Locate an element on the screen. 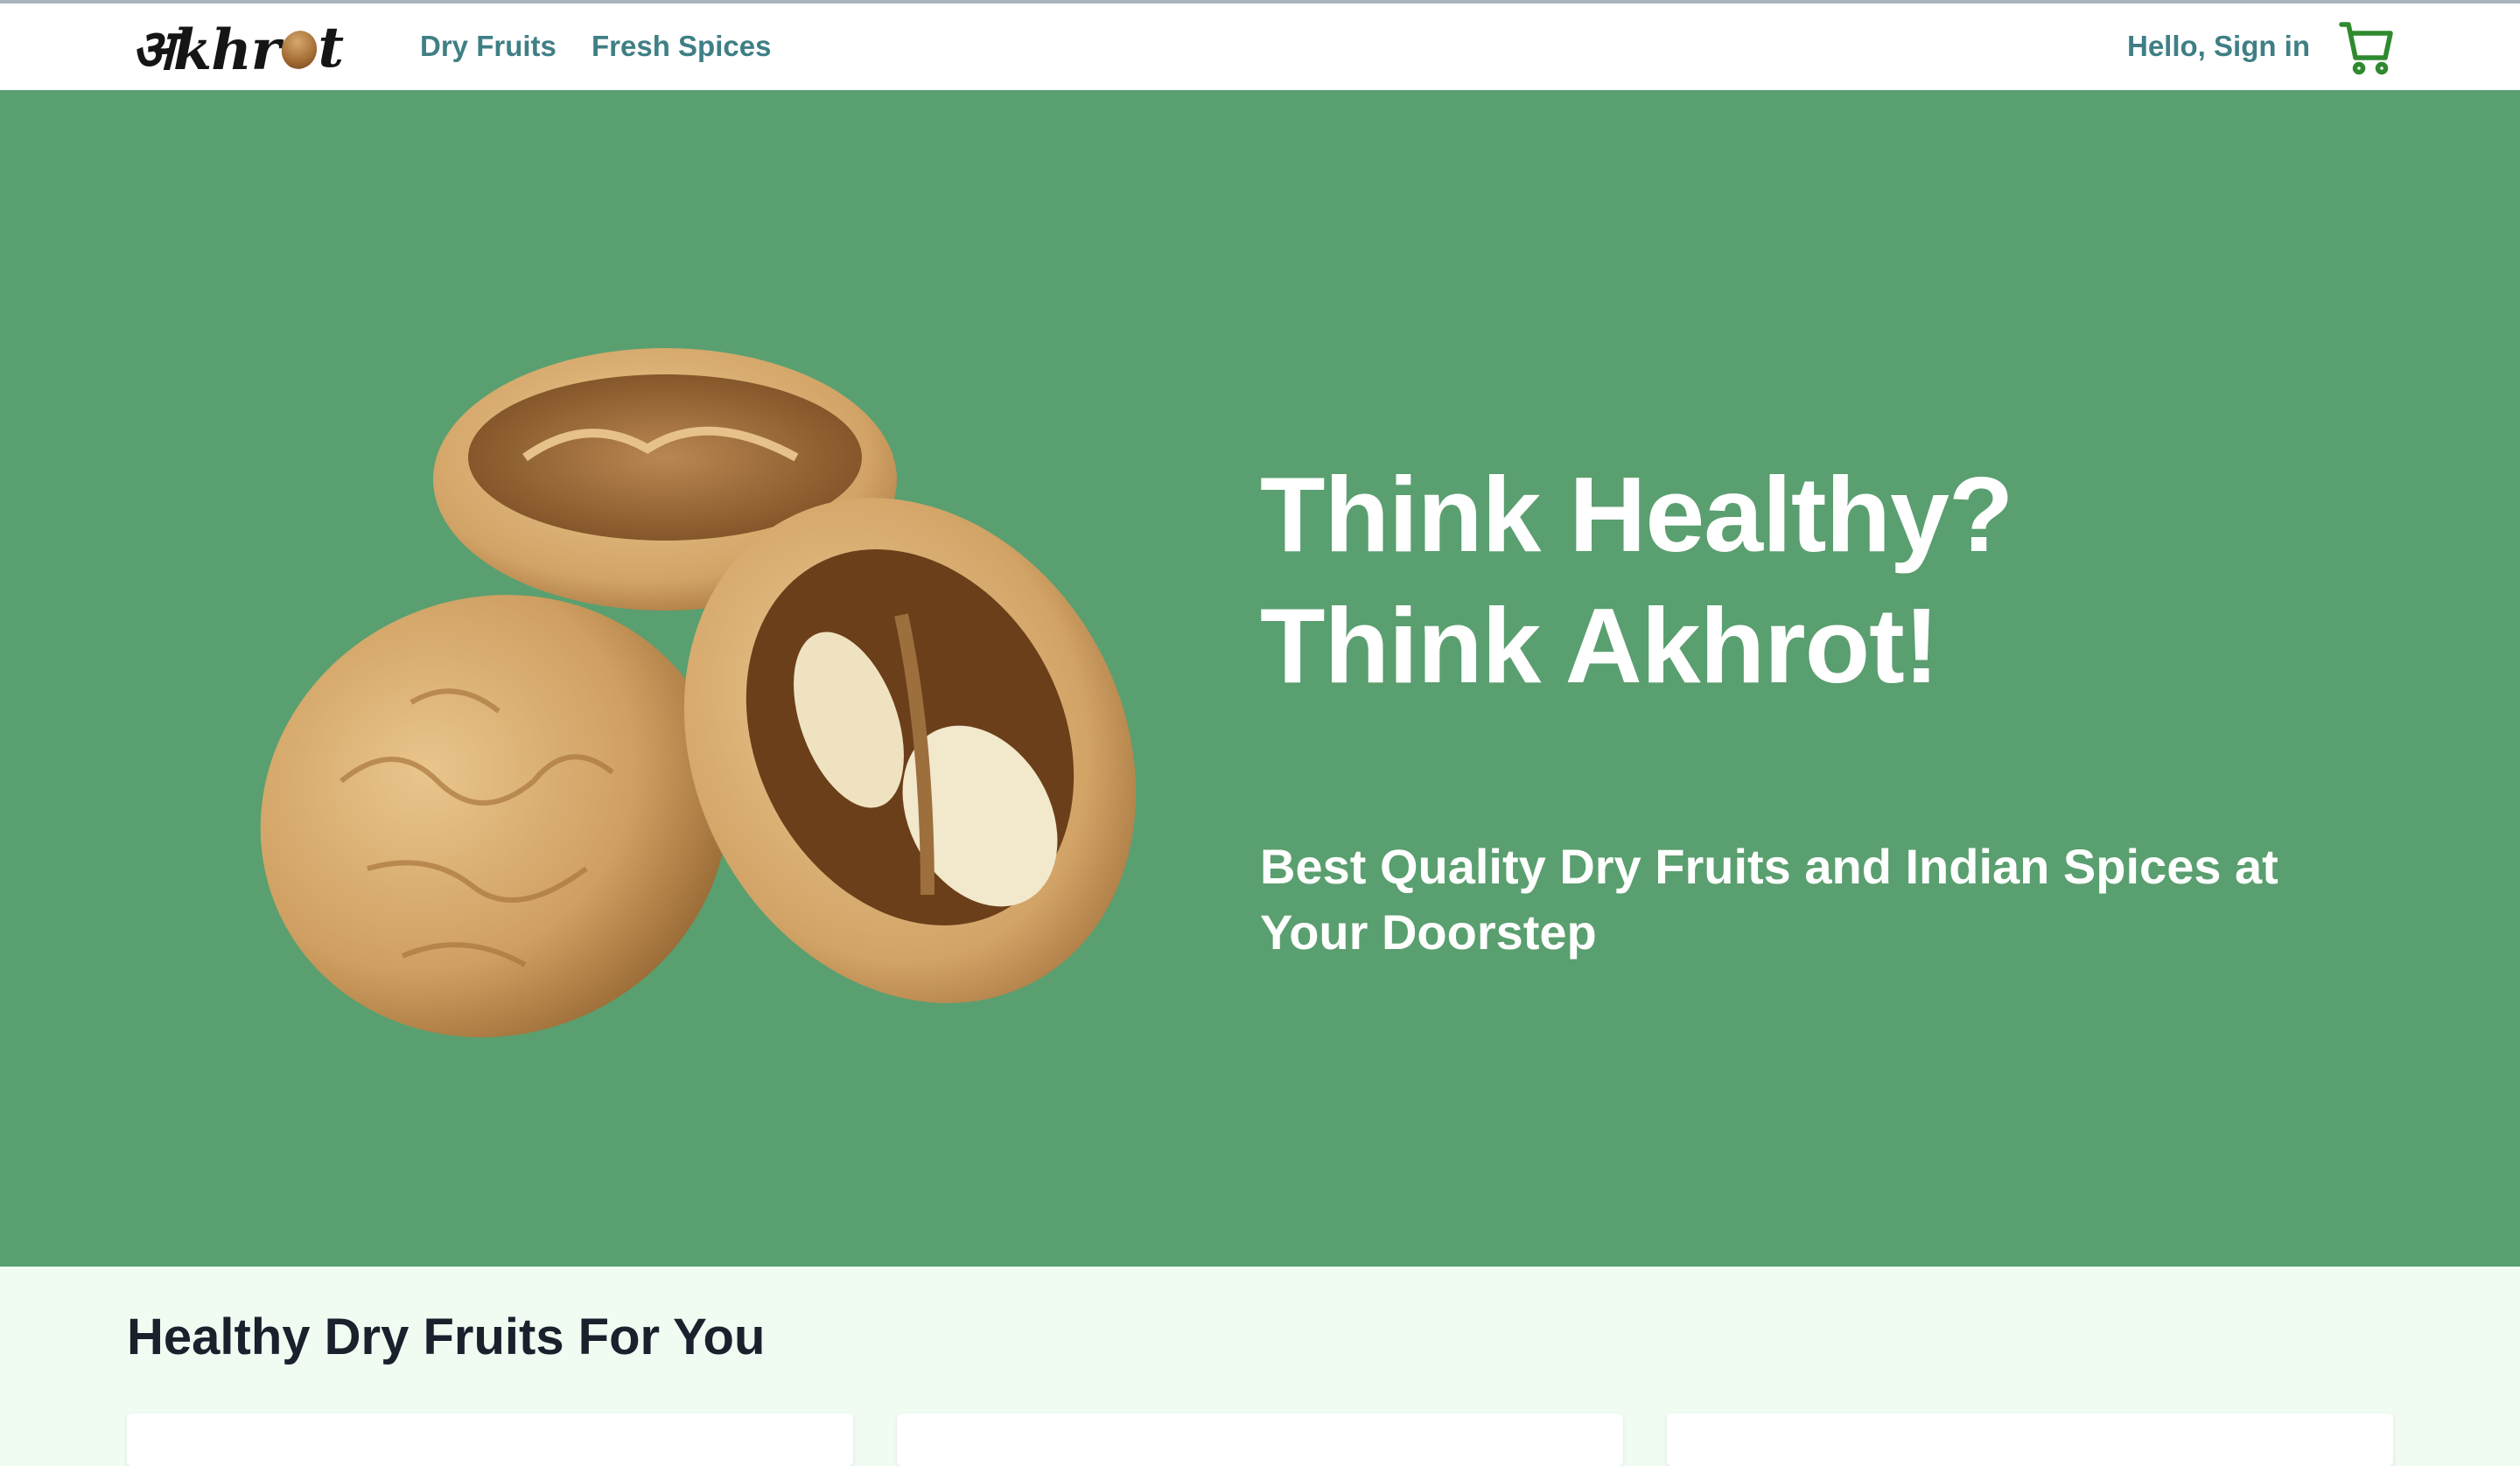 The width and height of the screenshot is (2520, 1466). shopping-cart-icon is located at coordinates (2366, 48).